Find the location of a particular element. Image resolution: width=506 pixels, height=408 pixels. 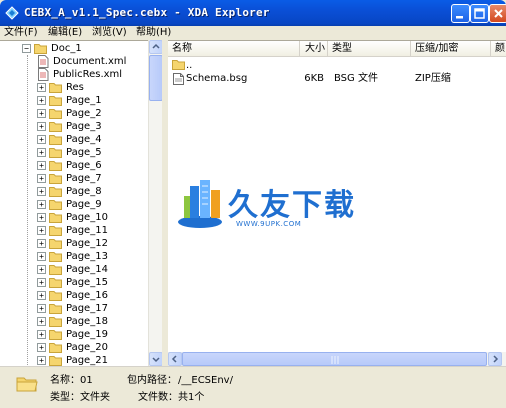

chevron-up-icon is located at coordinates (156, 46).